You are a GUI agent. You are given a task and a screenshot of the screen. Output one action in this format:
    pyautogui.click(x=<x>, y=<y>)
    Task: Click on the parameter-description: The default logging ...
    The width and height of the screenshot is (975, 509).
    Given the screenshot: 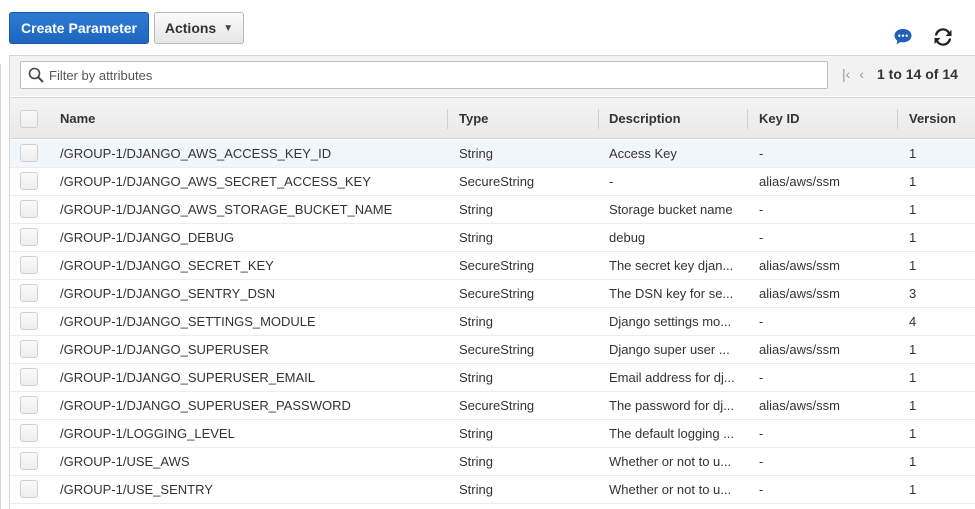 What is the action you would take?
    pyautogui.click(x=672, y=433)
    